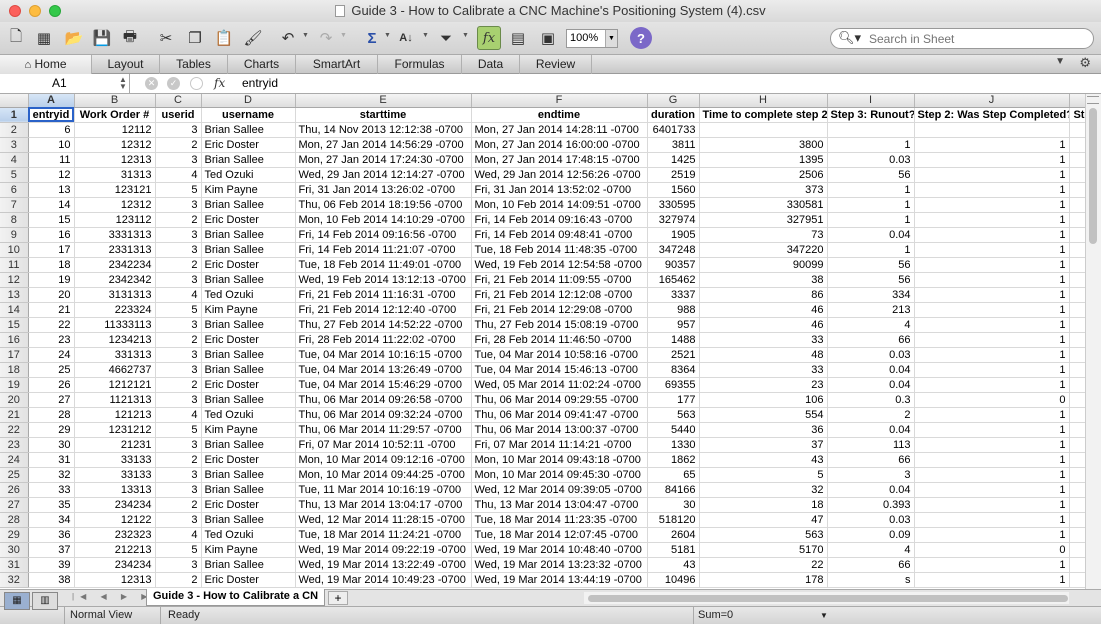  I want to click on cell: 5440, so click(673, 430).